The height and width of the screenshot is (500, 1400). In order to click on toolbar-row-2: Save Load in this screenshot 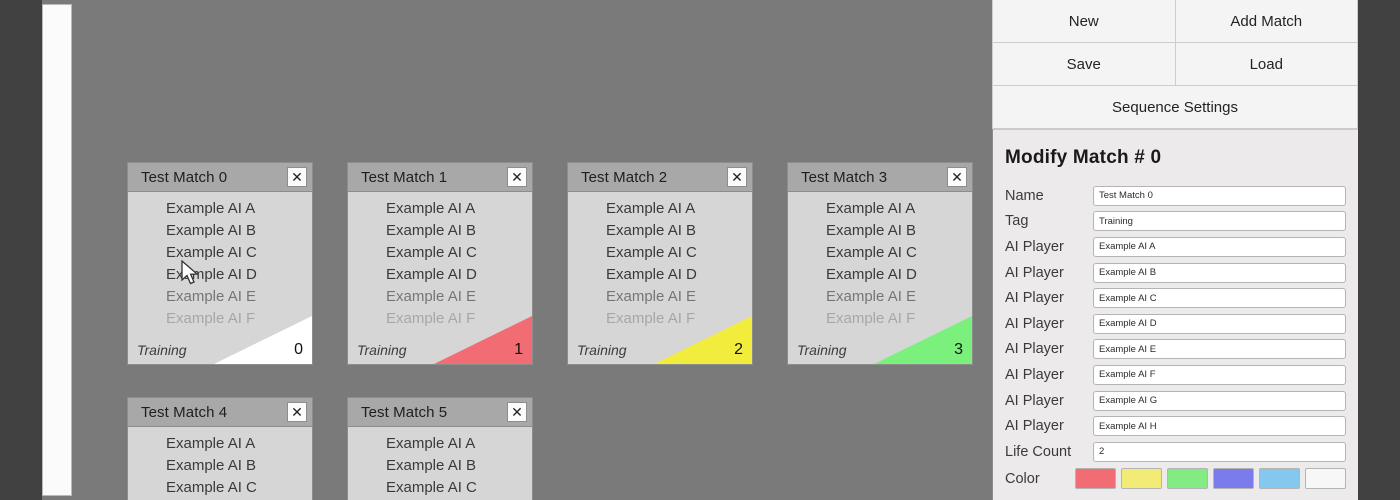, I will do `click(1175, 64)`.